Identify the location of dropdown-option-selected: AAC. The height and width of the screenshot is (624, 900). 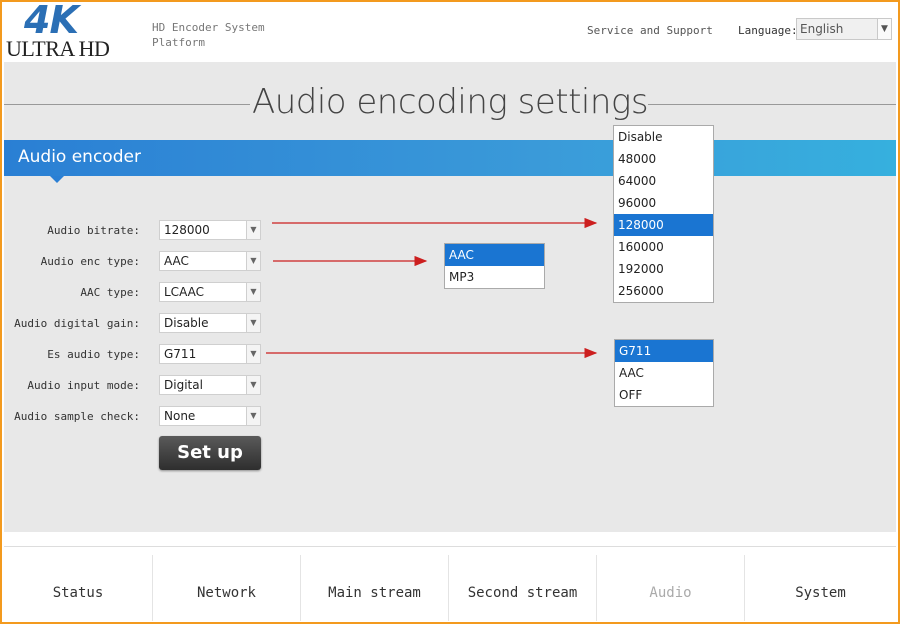
(494, 255).